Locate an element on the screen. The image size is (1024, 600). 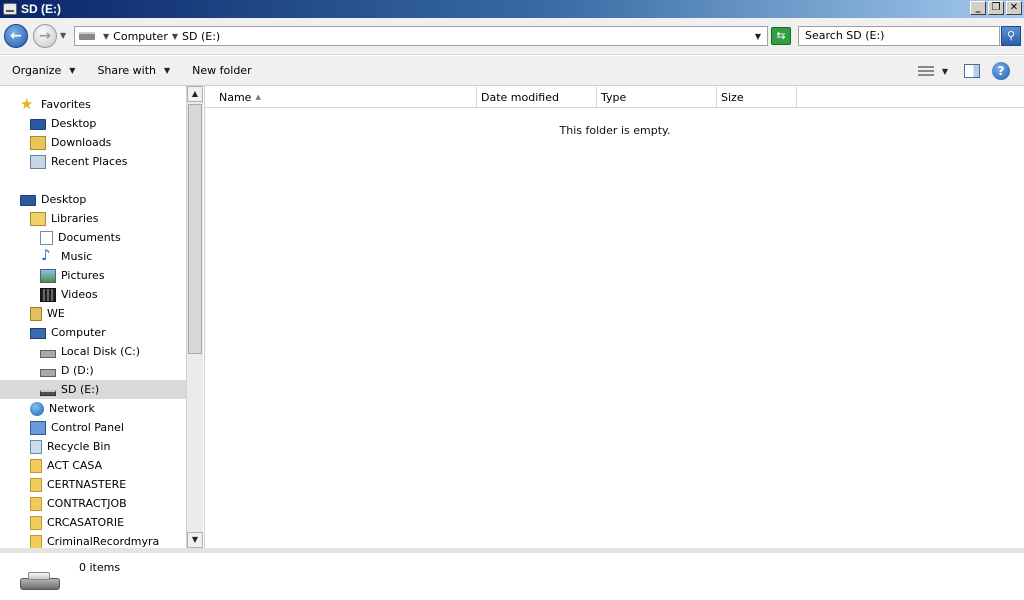
sort-ascending-icon: ▲ is located at coordinates (258, 97).